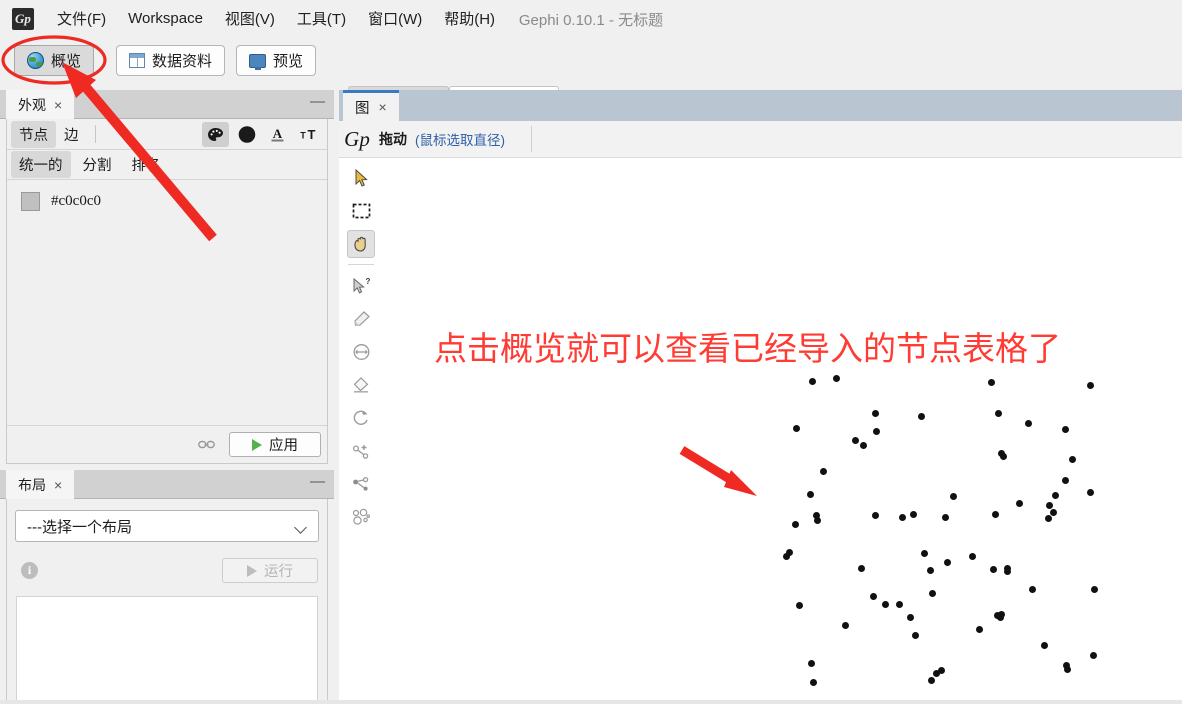  I want to click on menu-view: 视图(V), so click(250, 18).